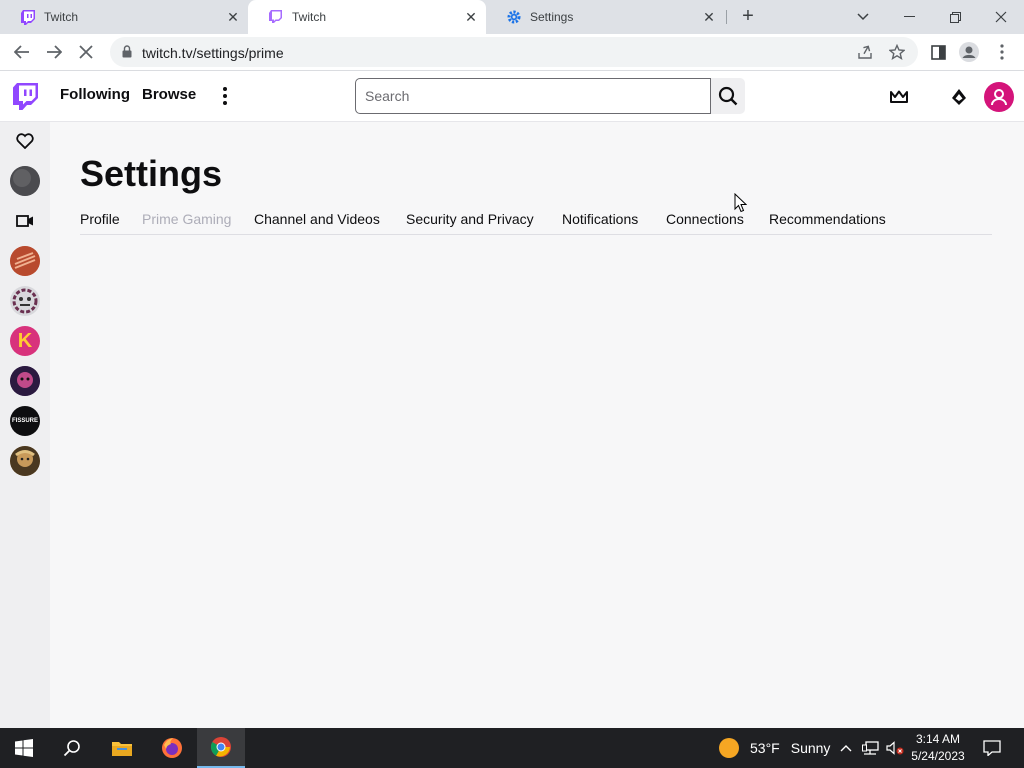 This screenshot has height=768, width=1024. Describe the element at coordinates (28, 17) in the screenshot. I see `twitch-favicon-icon` at that location.